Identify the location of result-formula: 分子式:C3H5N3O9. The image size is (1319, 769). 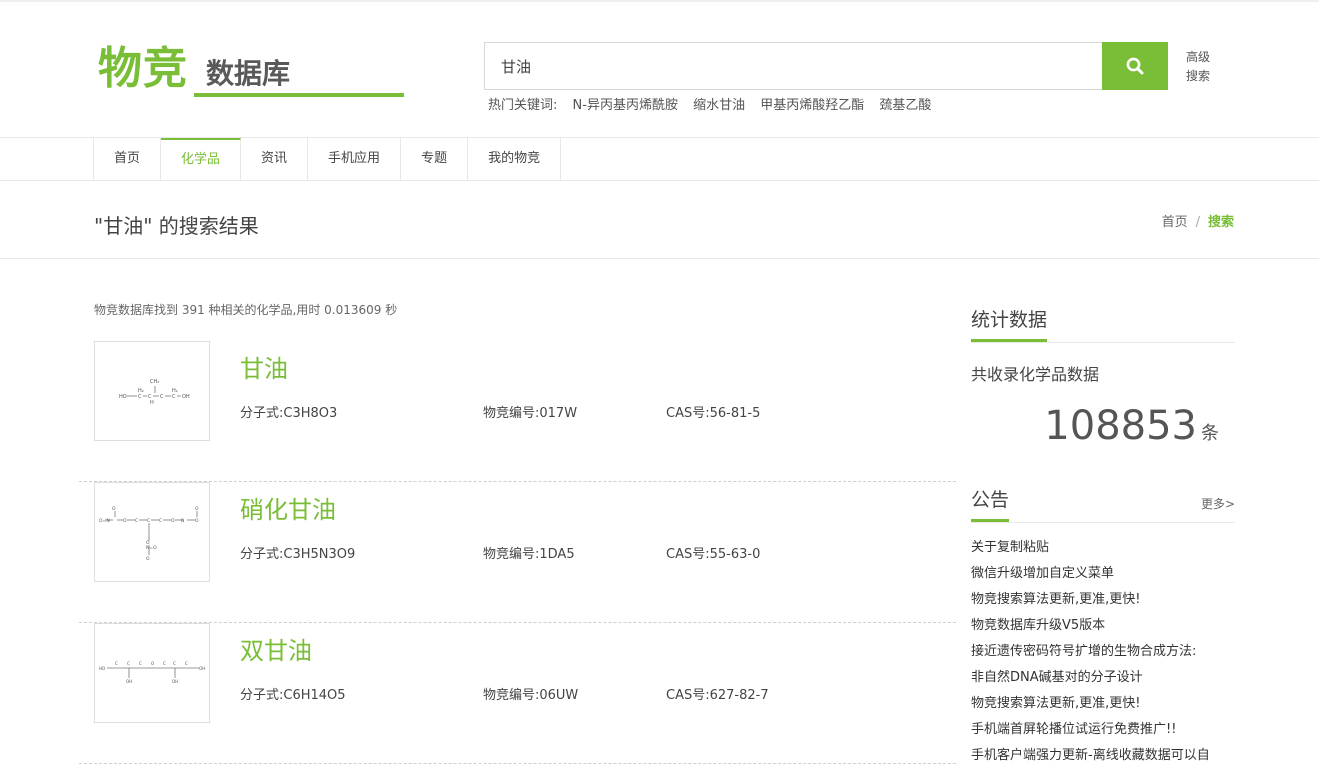
(298, 554).